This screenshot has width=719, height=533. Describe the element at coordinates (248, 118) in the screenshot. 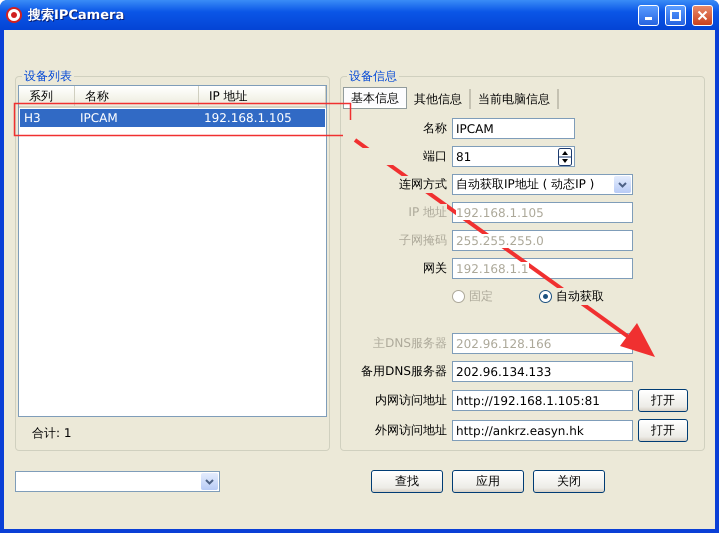

I see `table-cell-text: 192.168.1.105` at that location.